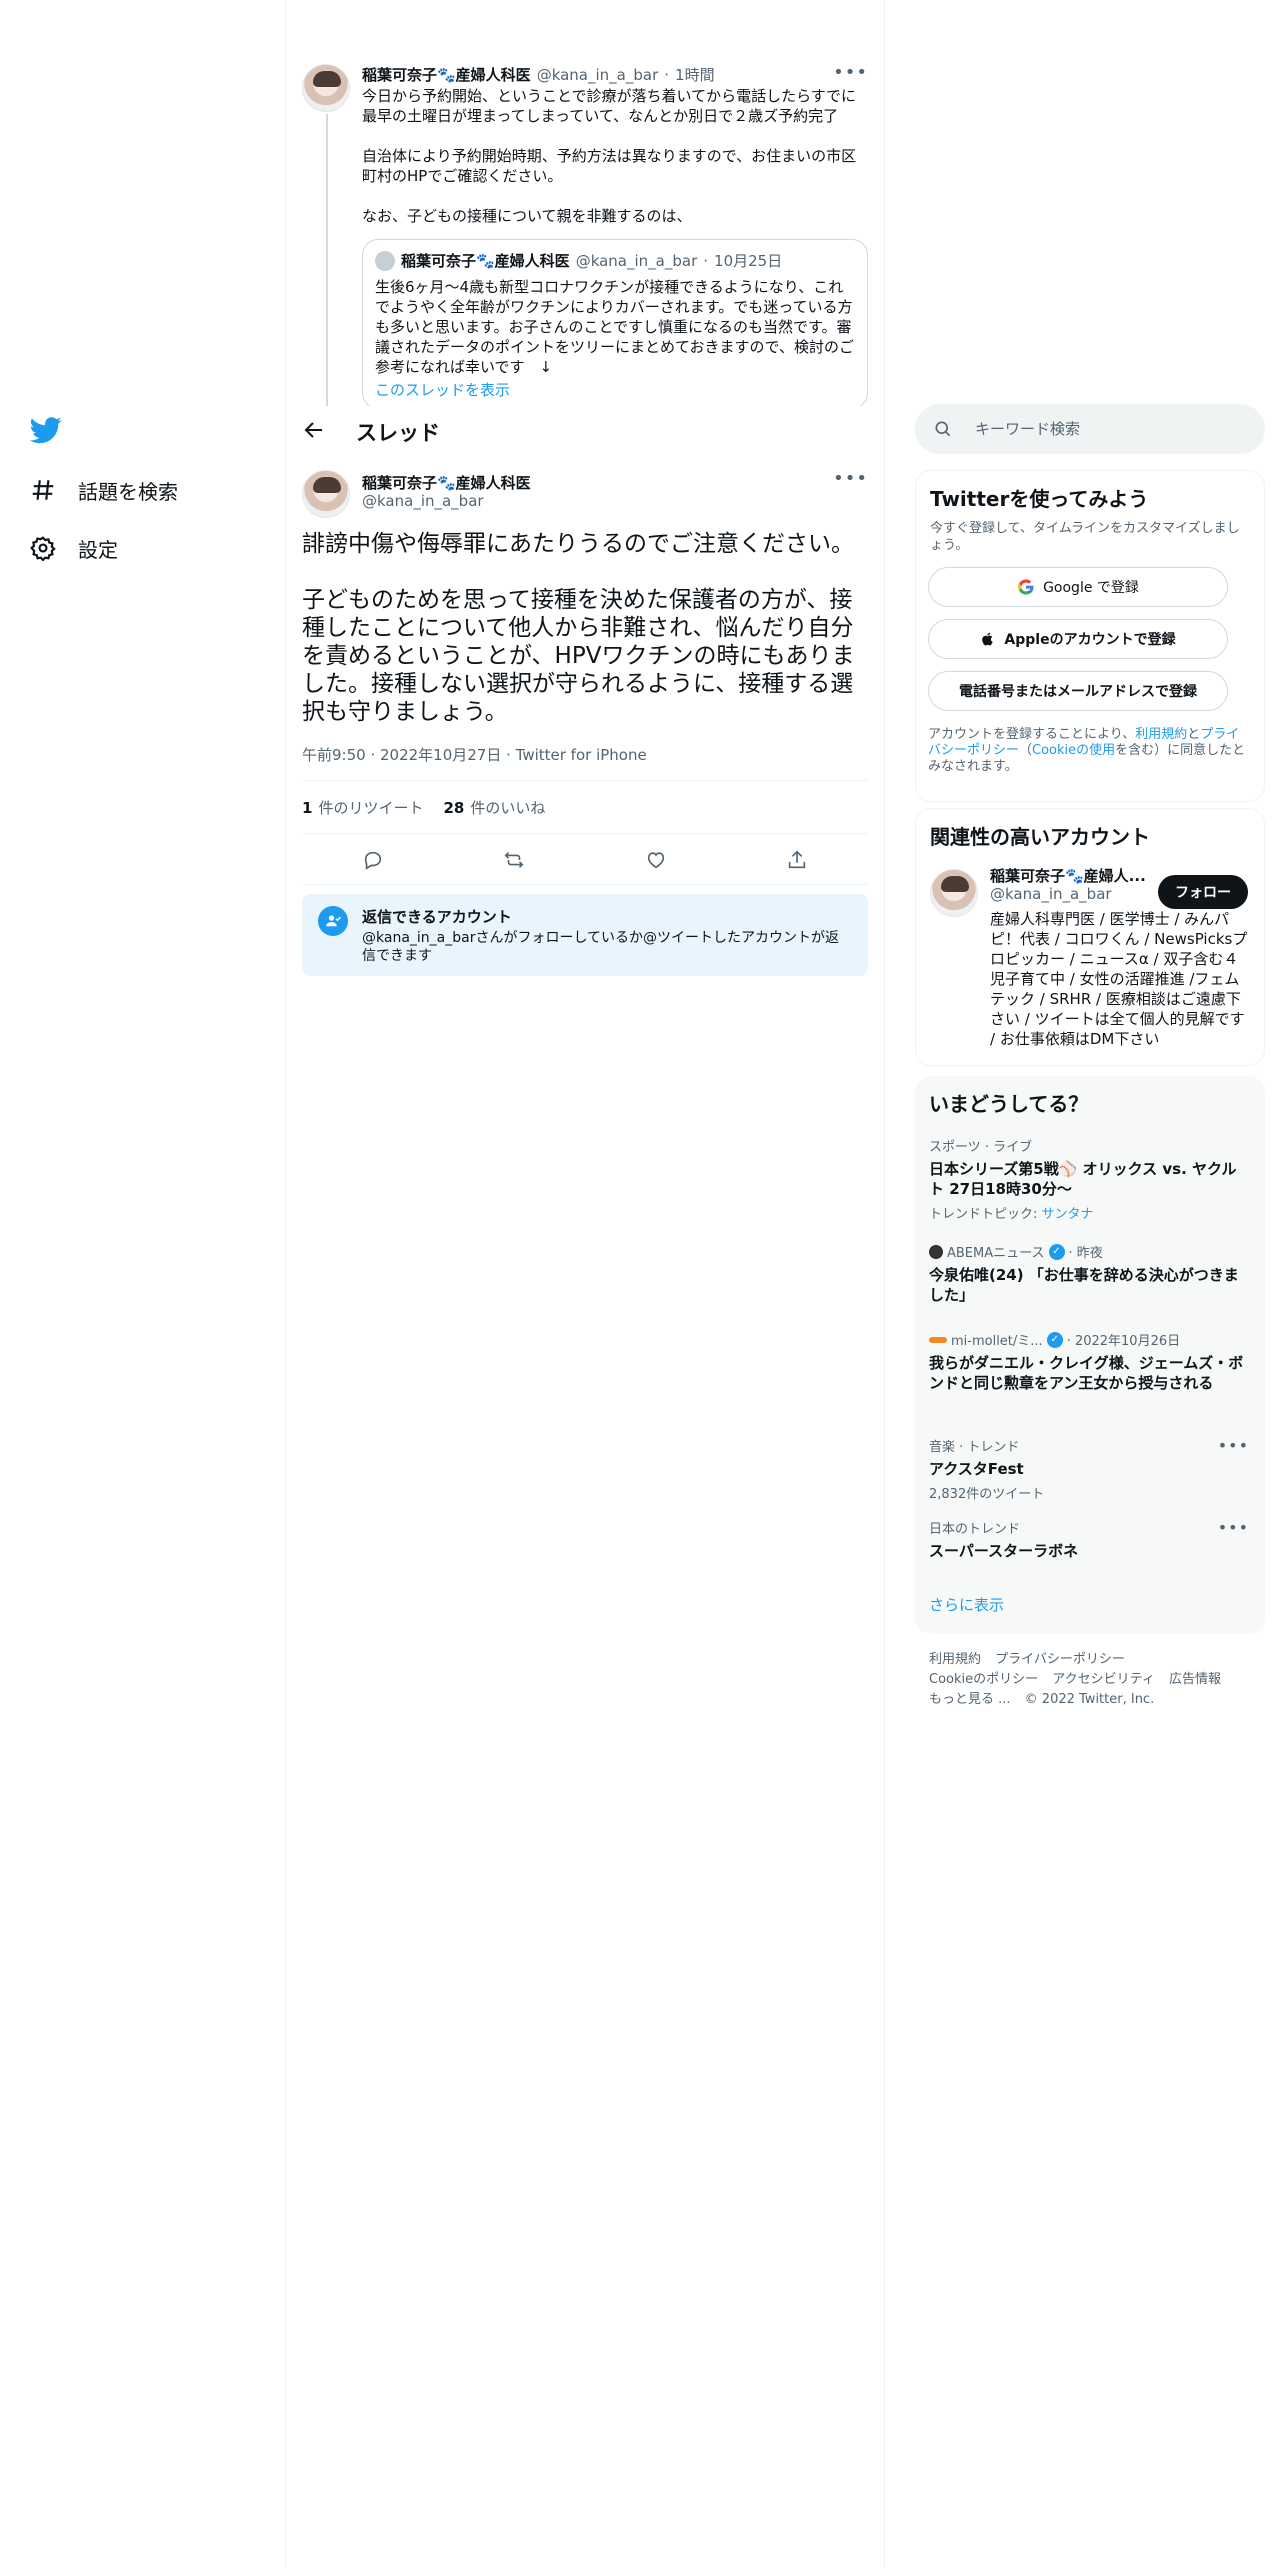  Describe the element at coordinates (362, 807) in the screenshot. I see `retweet-count-link: 1 件のリツイート` at that location.